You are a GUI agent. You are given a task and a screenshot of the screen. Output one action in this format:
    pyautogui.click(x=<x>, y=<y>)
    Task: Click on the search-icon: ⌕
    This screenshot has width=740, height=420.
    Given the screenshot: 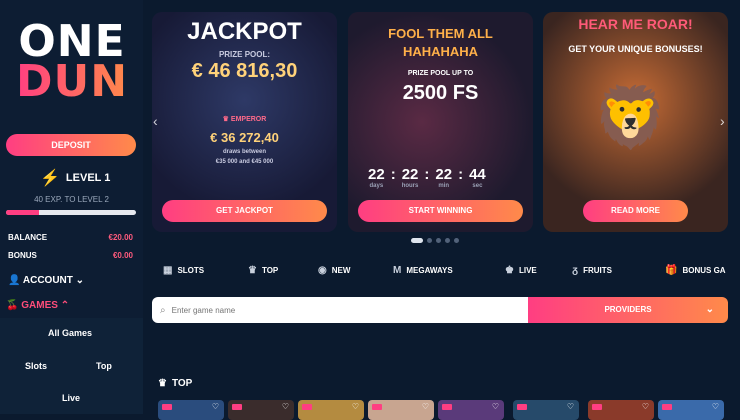 What is the action you would take?
    pyautogui.click(x=163, y=310)
    